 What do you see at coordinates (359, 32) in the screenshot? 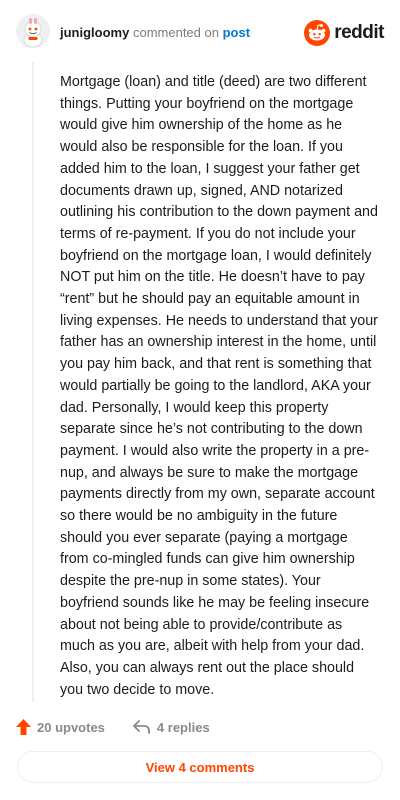
I see `brand-name: reddit` at bounding box center [359, 32].